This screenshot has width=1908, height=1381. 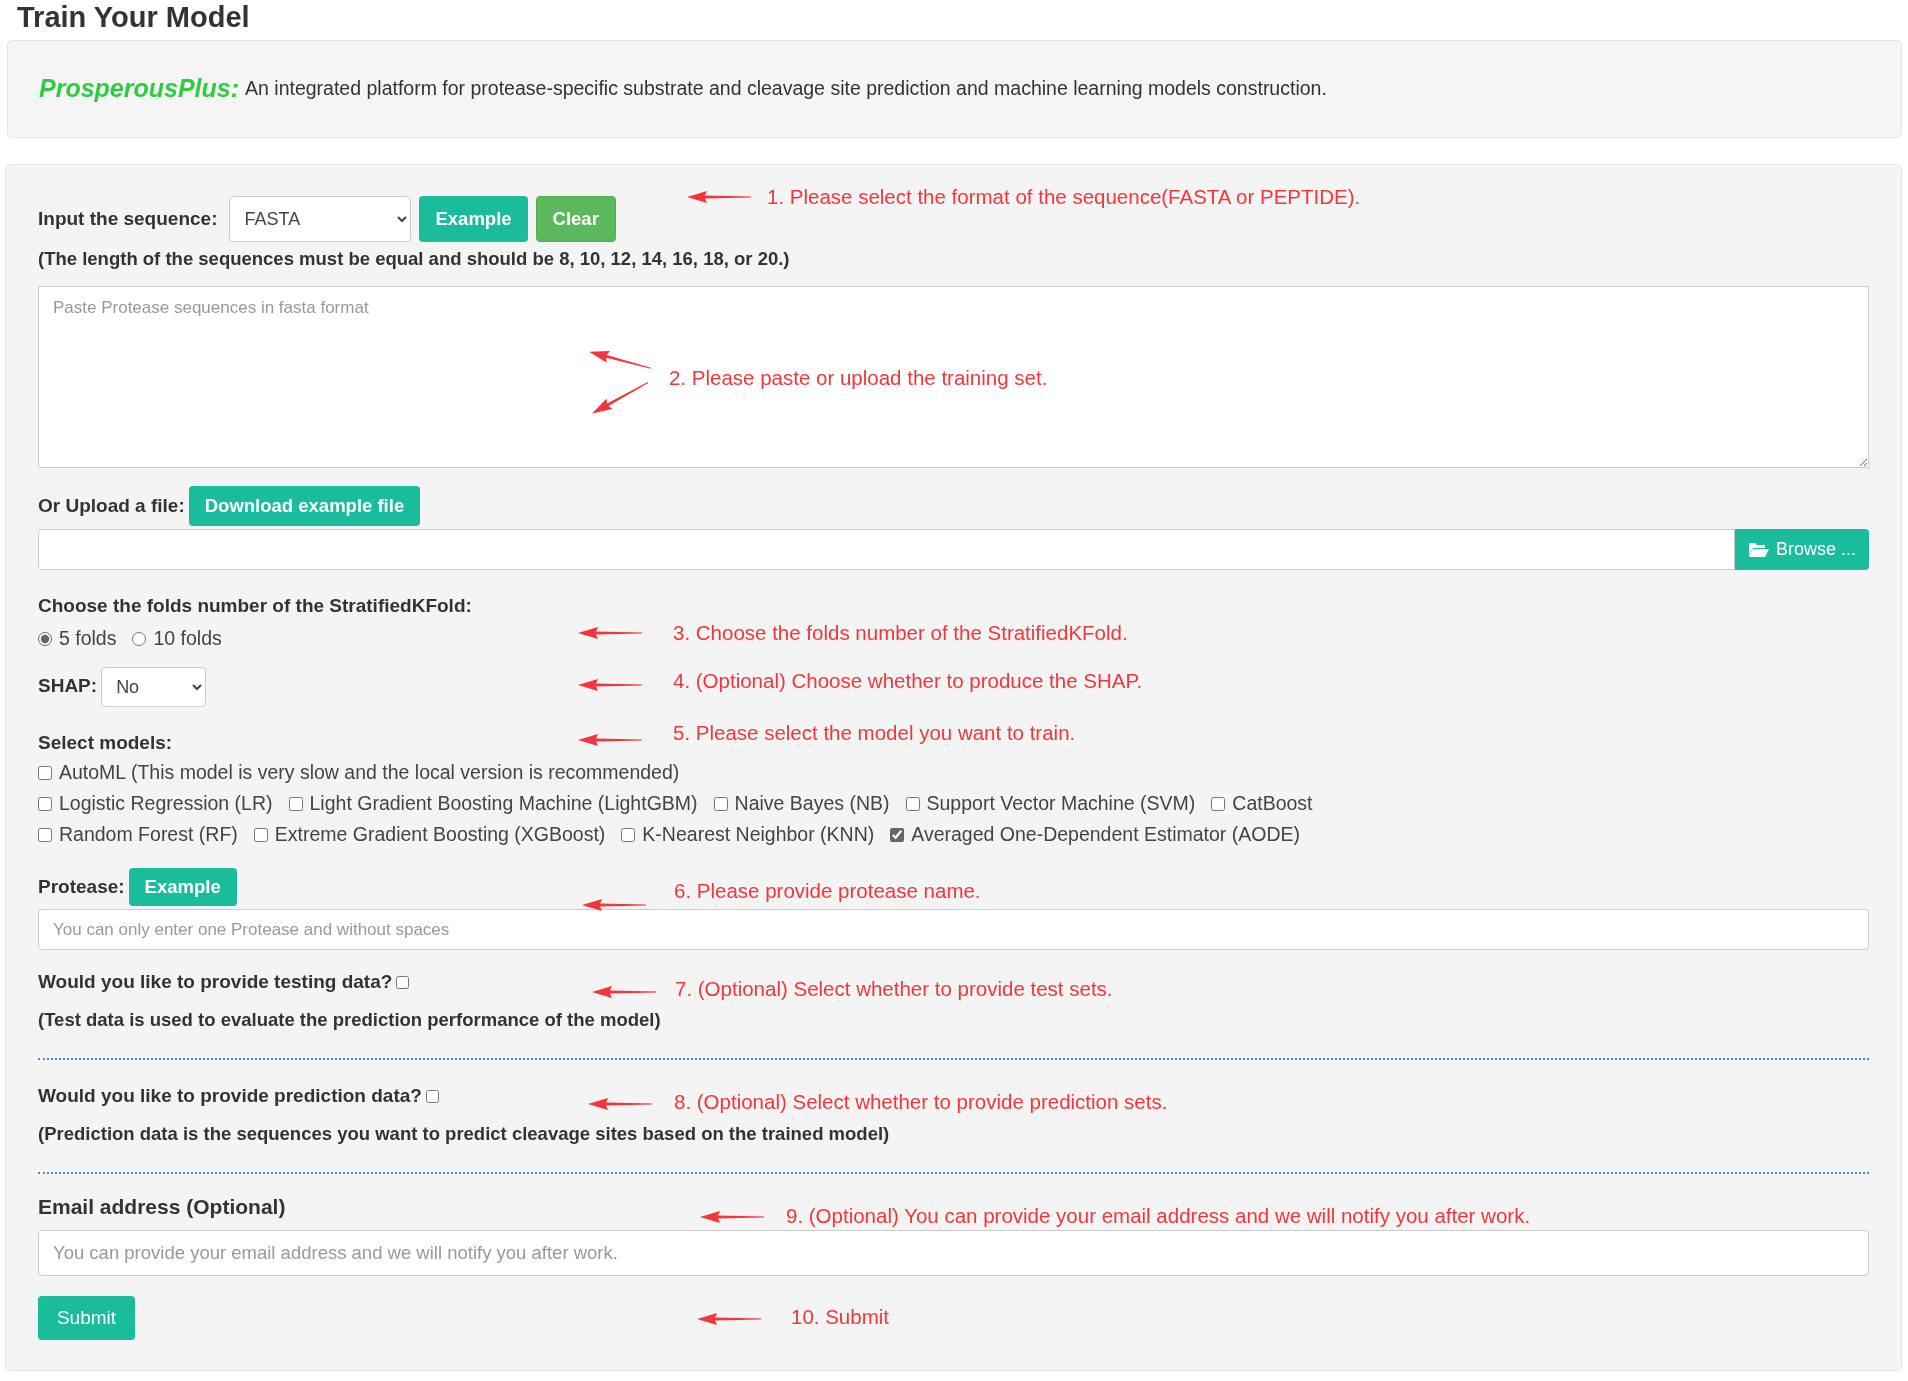 I want to click on brand-name: ProsperousPlus:, so click(x=139, y=89).